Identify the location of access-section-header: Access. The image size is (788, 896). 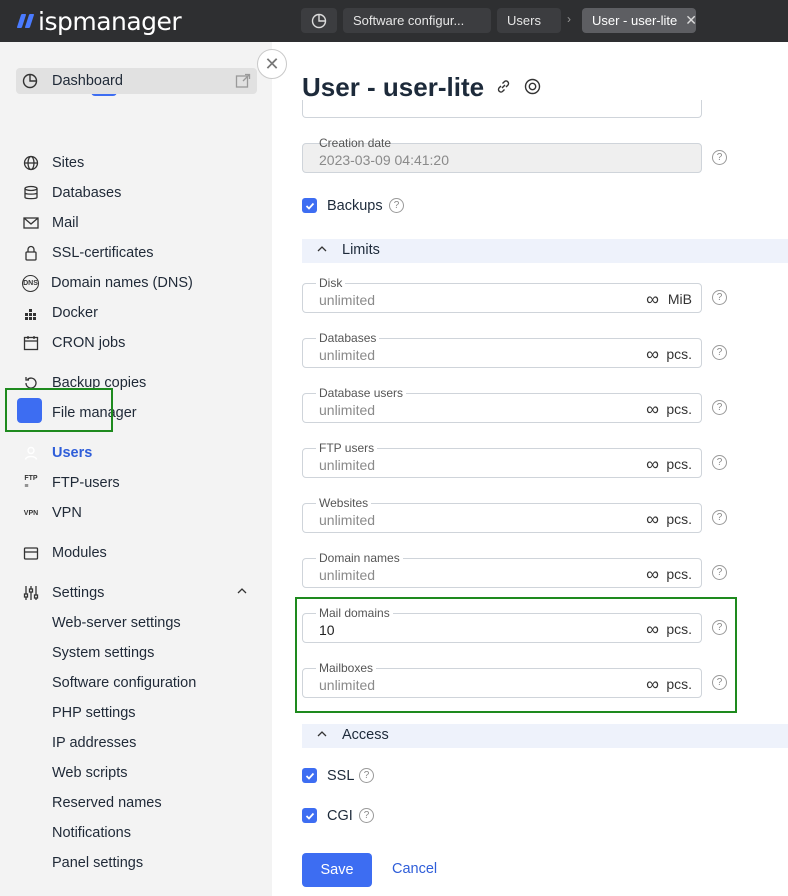
(545, 736).